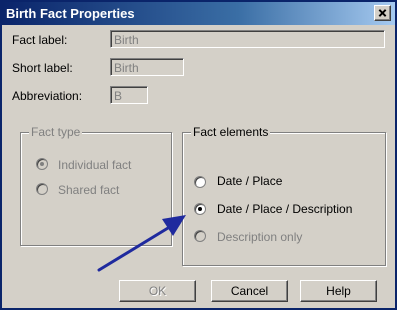 Image resolution: width=397 pixels, height=310 pixels. I want to click on individual-fact-radio, so click(42, 164).